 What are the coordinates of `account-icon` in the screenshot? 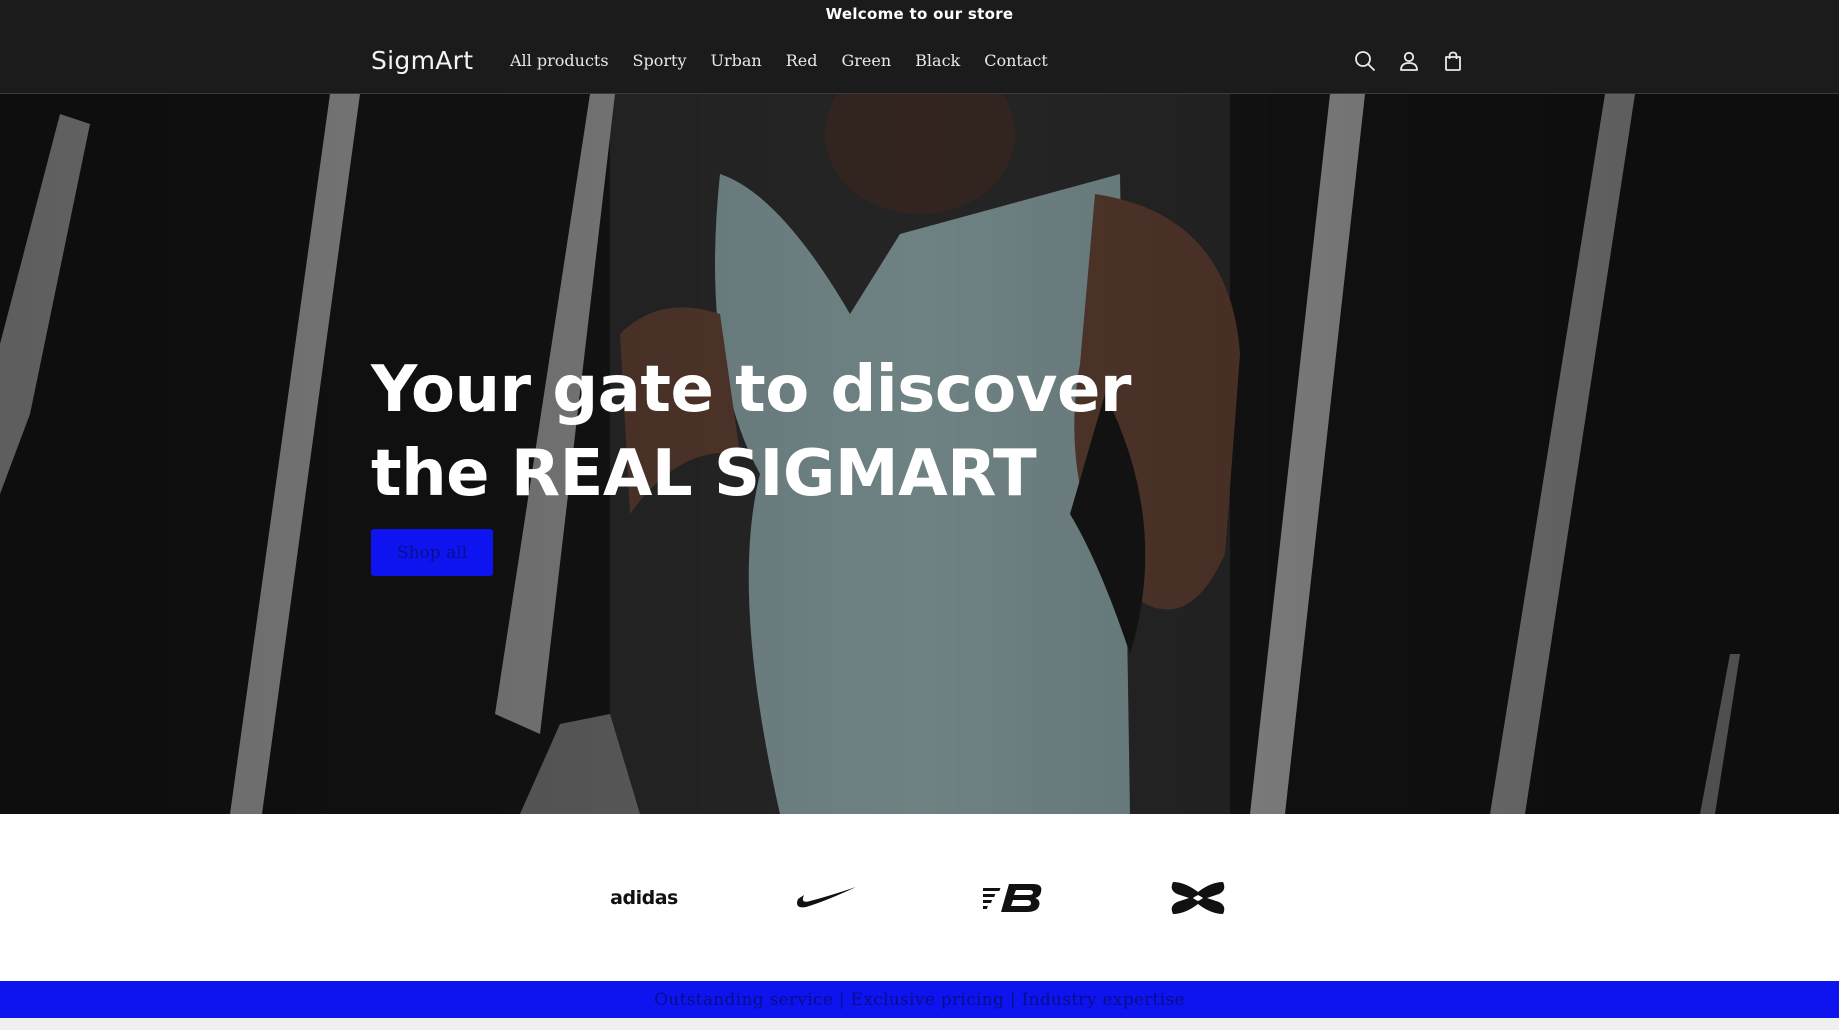 It's located at (1409, 61).